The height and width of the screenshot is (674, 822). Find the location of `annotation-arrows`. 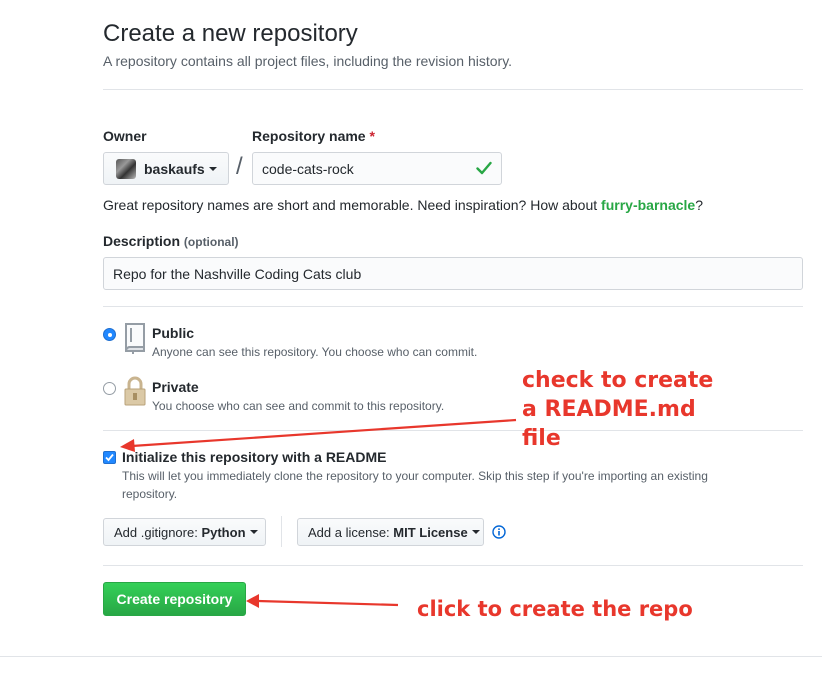

annotation-arrows is located at coordinates (318, 513).